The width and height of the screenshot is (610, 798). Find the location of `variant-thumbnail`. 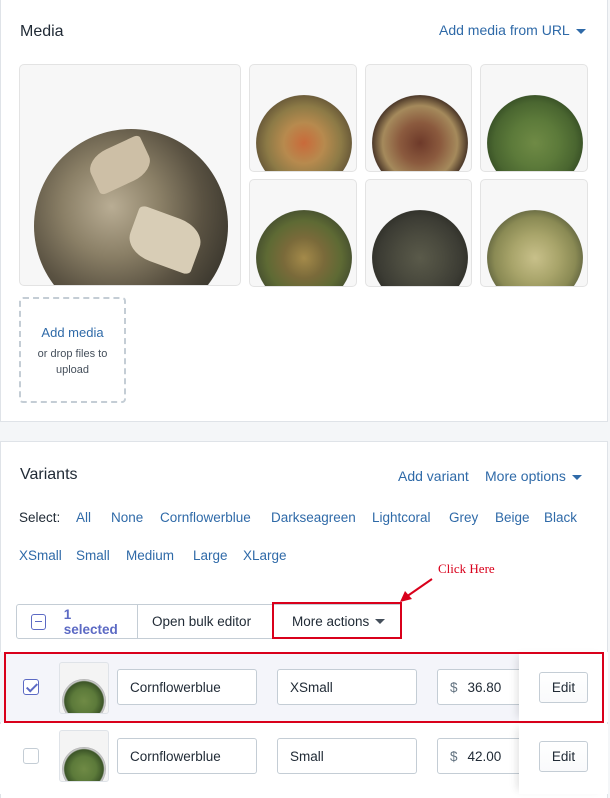

variant-thumbnail is located at coordinates (84, 756).